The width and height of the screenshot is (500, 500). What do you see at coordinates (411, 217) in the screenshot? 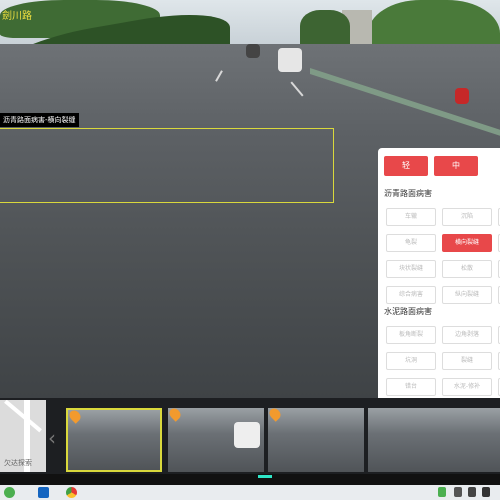
I see `damage-option: 车辙` at bounding box center [411, 217].